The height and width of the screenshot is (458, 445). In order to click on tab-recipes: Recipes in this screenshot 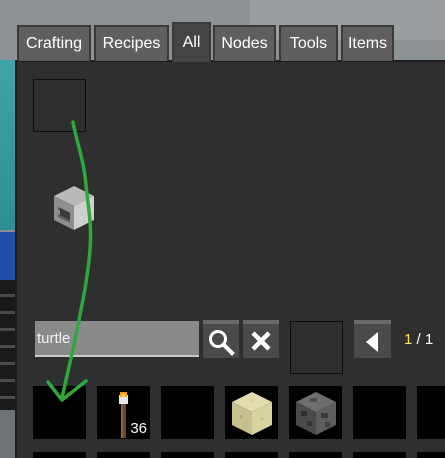, I will do `click(131, 43)`.